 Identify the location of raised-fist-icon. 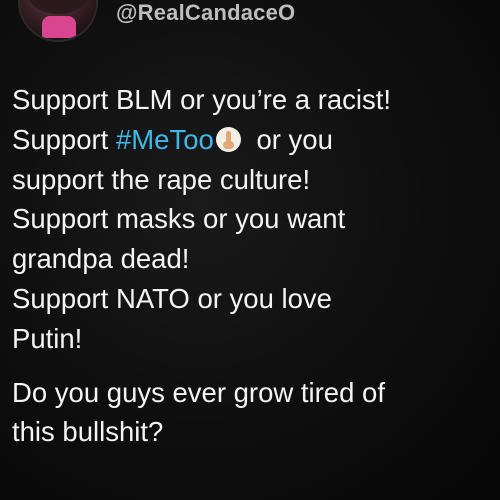
(228, 139).